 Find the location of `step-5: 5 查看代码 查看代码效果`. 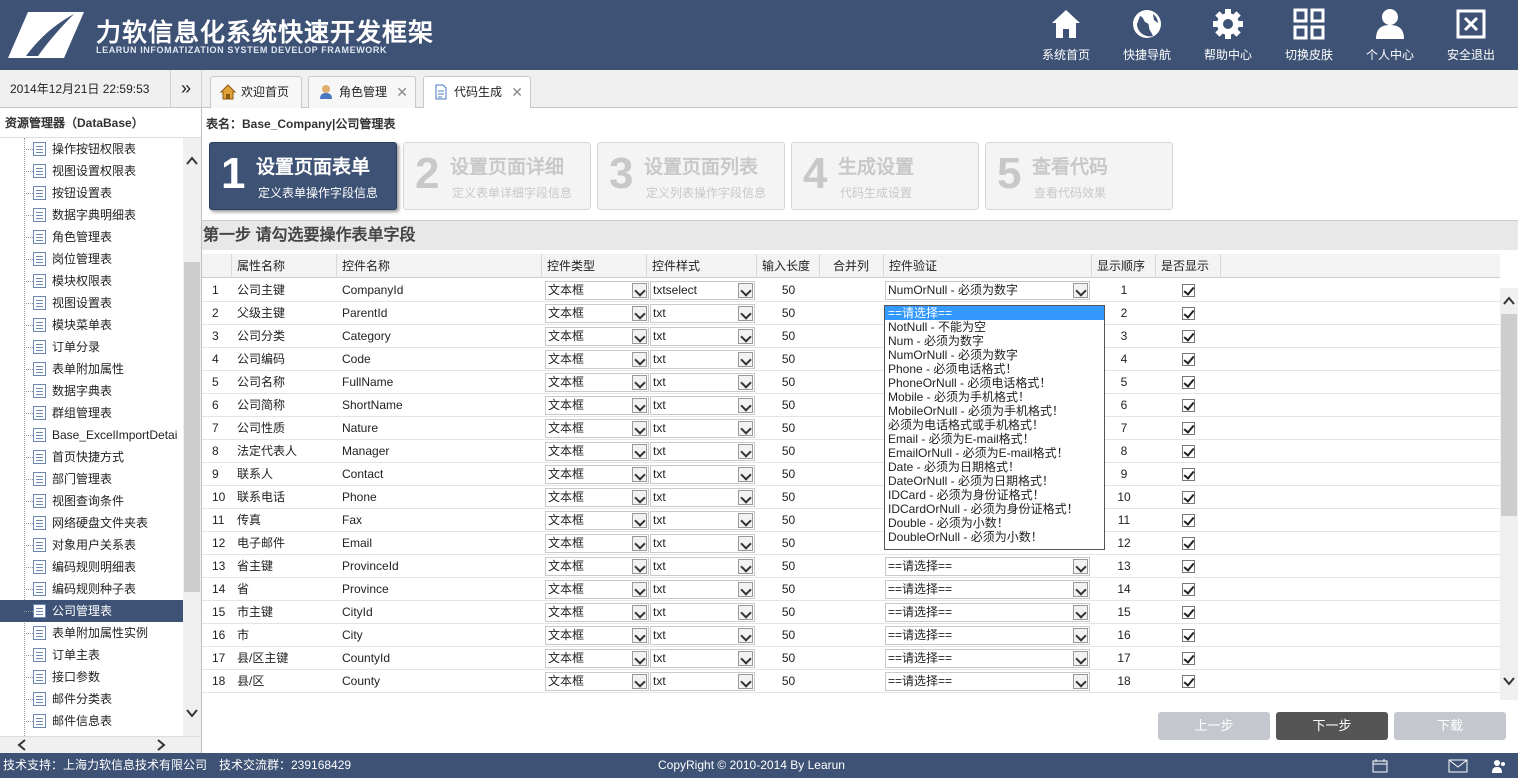

step-5: 5 查看代码 查看代码效果 is located at coordinates (1079, 176).